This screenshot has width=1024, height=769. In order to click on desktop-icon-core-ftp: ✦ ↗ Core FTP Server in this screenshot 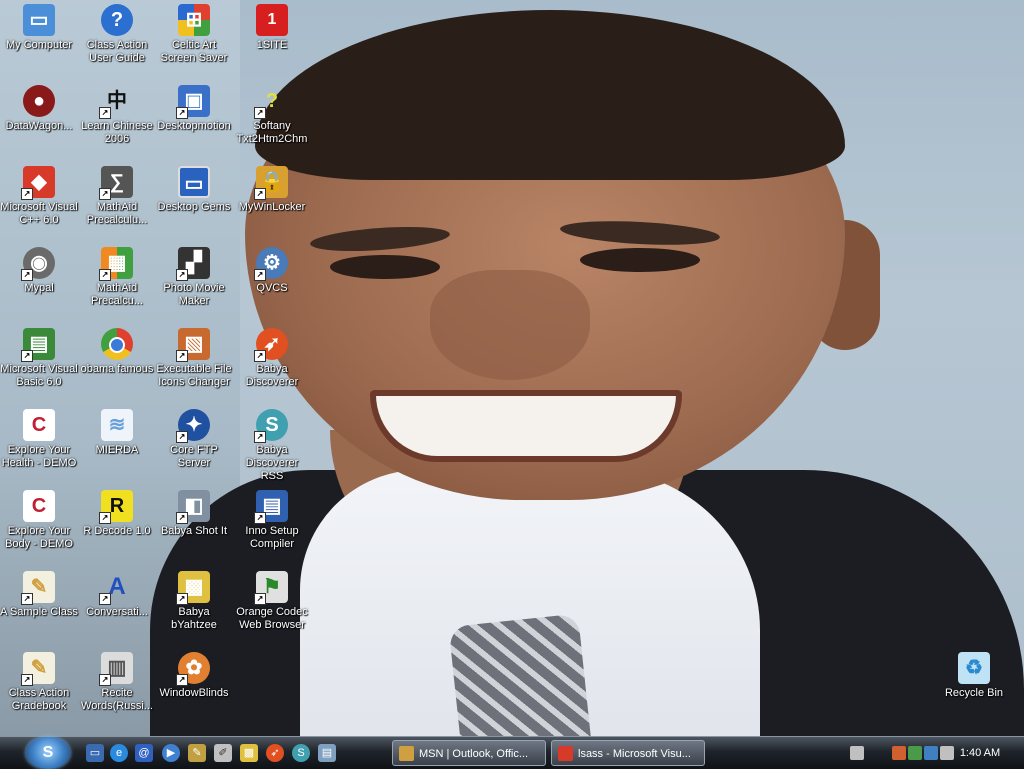, I will do `click(194, 439)`.